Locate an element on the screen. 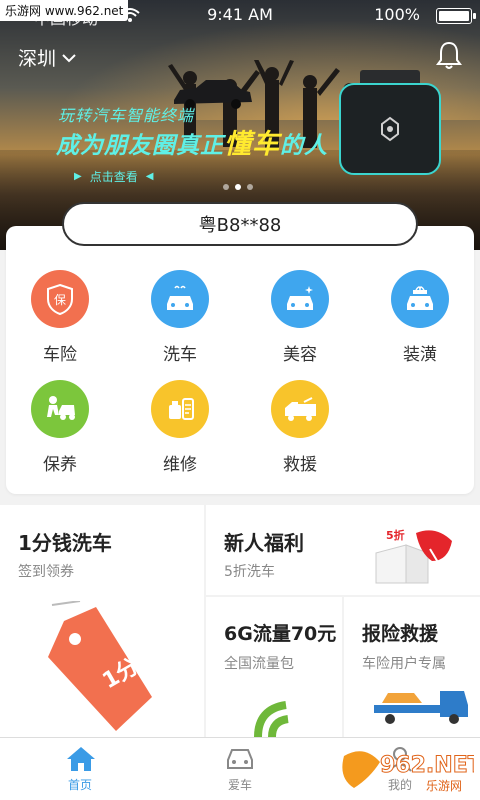 This screenshot has height=800, width=480. service-label: 车险 is located at coordinates (60, 355).